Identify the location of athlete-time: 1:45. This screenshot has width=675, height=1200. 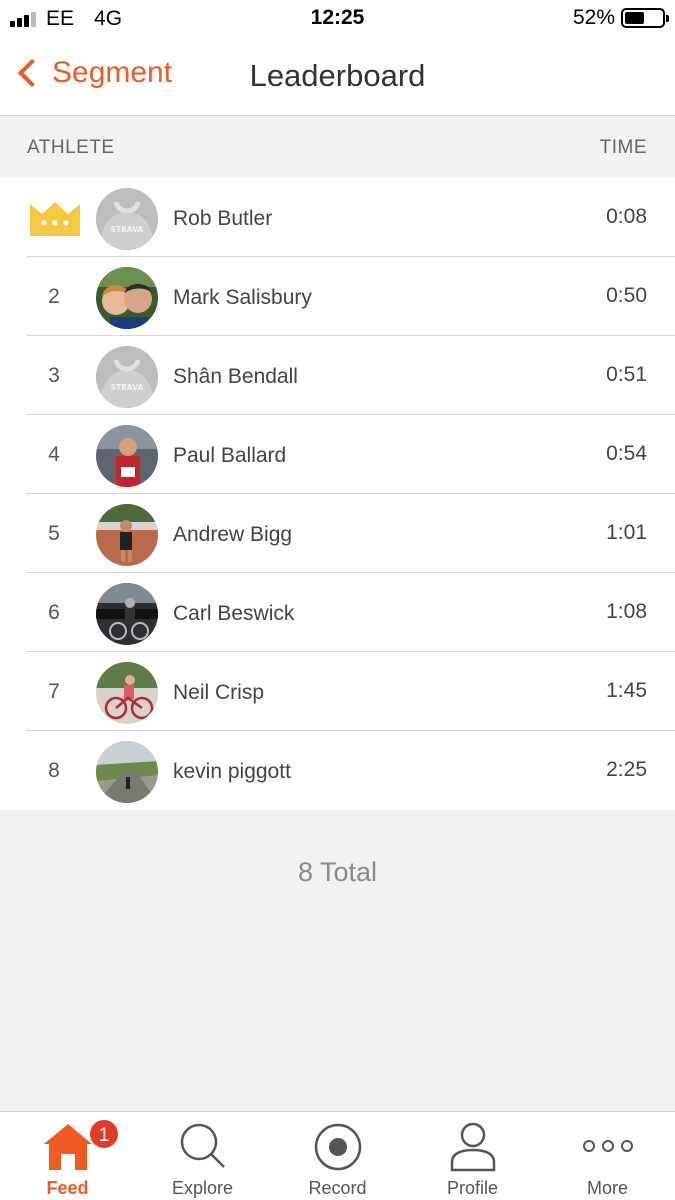
(626, 690).